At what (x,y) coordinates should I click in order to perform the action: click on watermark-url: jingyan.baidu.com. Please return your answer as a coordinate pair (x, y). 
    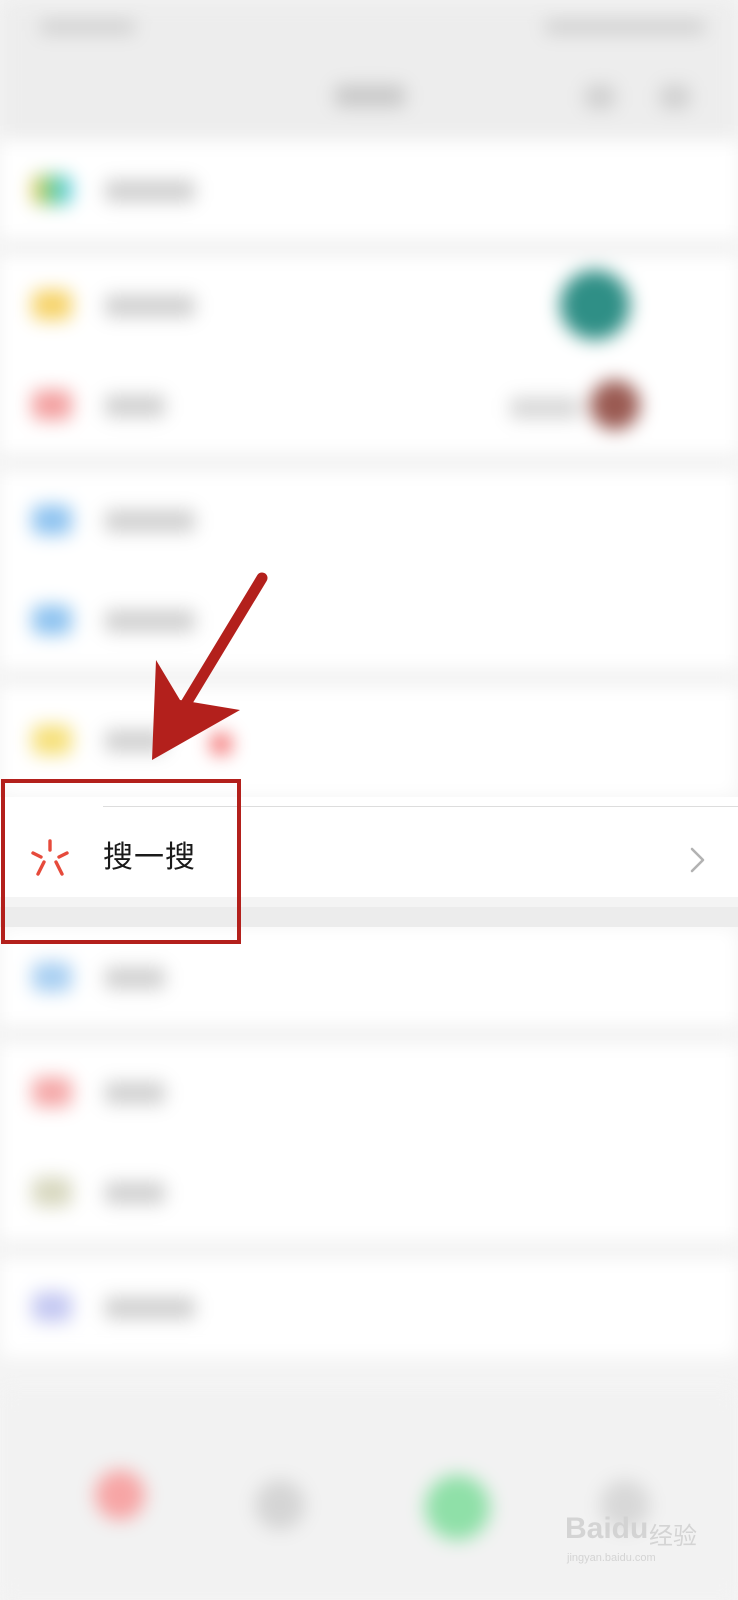
    Looking at the image, I should click on (611, 1558).